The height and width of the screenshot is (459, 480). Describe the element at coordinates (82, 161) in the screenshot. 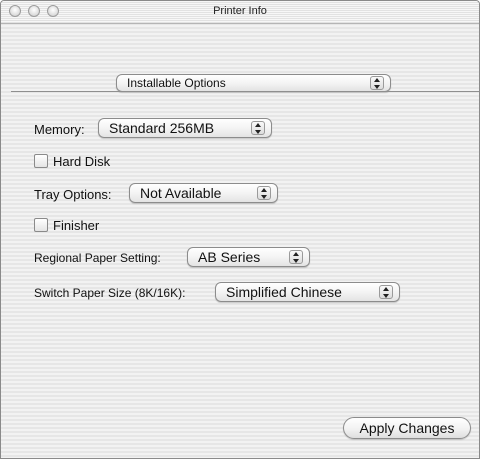

I see `hard-disk-label: Hard Disk` at that location.